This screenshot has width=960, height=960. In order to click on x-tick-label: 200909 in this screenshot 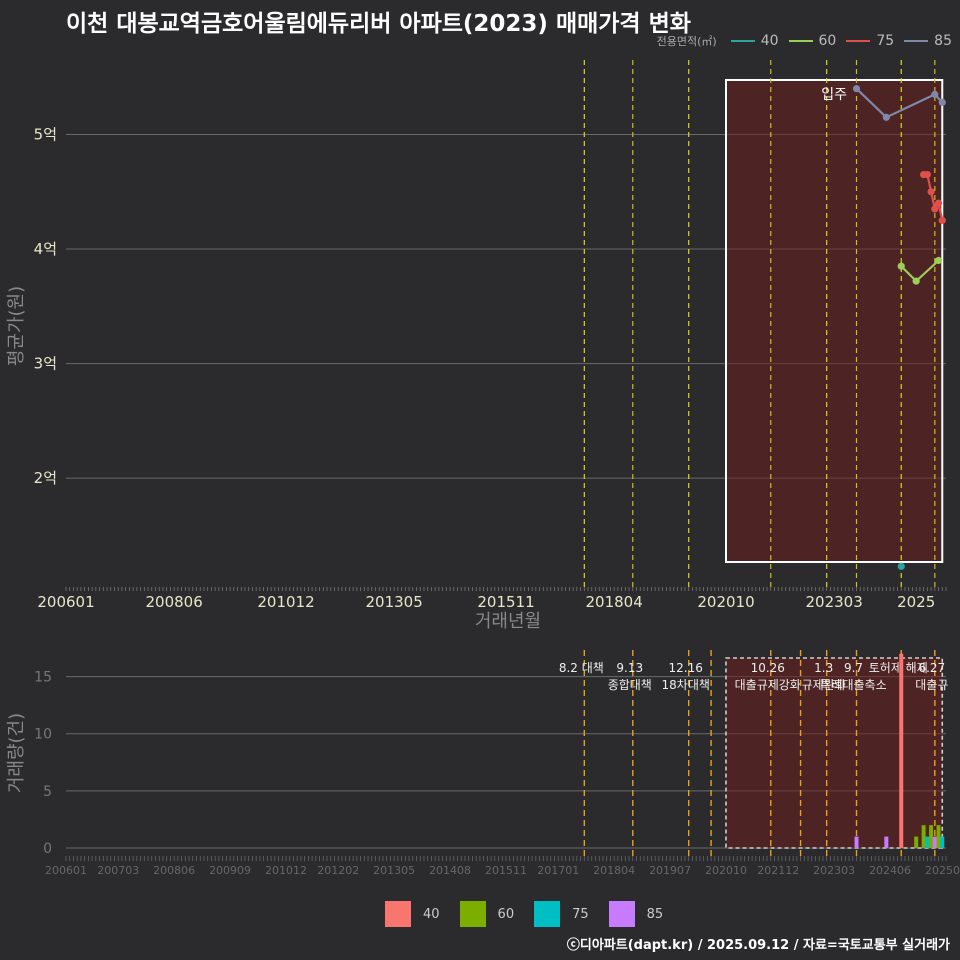, I will do `click(230, 870)`.